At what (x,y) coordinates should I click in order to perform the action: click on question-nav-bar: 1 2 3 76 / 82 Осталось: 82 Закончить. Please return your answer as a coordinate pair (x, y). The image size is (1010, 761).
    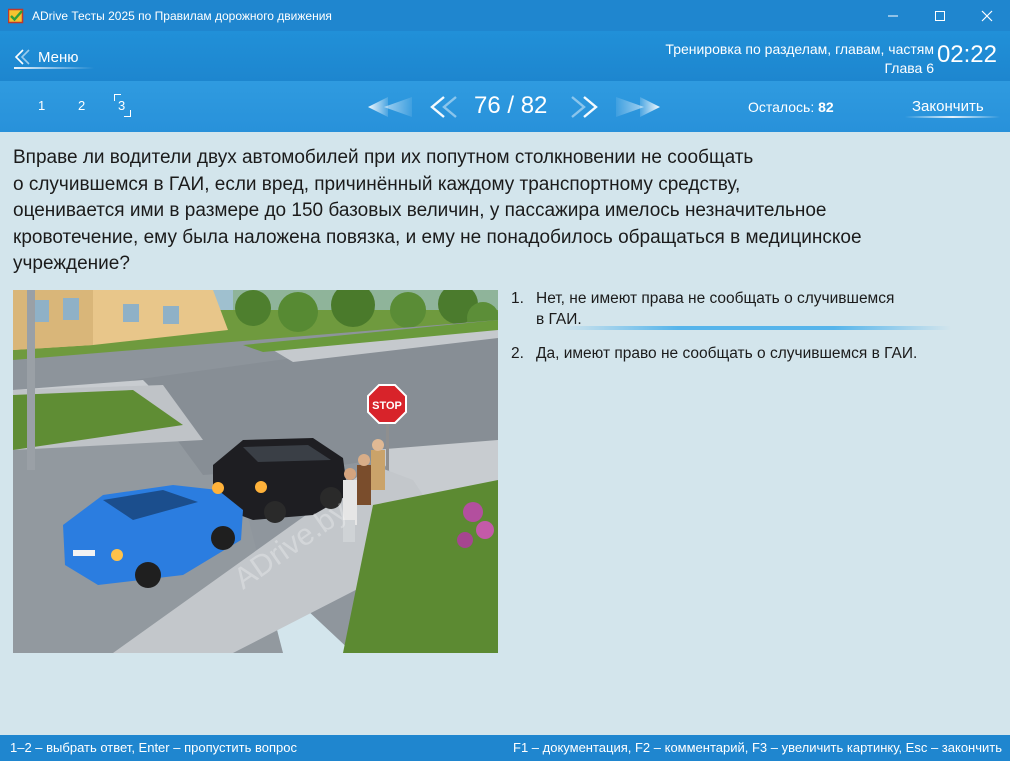
    Looking at the image, I should click on (505, 106).